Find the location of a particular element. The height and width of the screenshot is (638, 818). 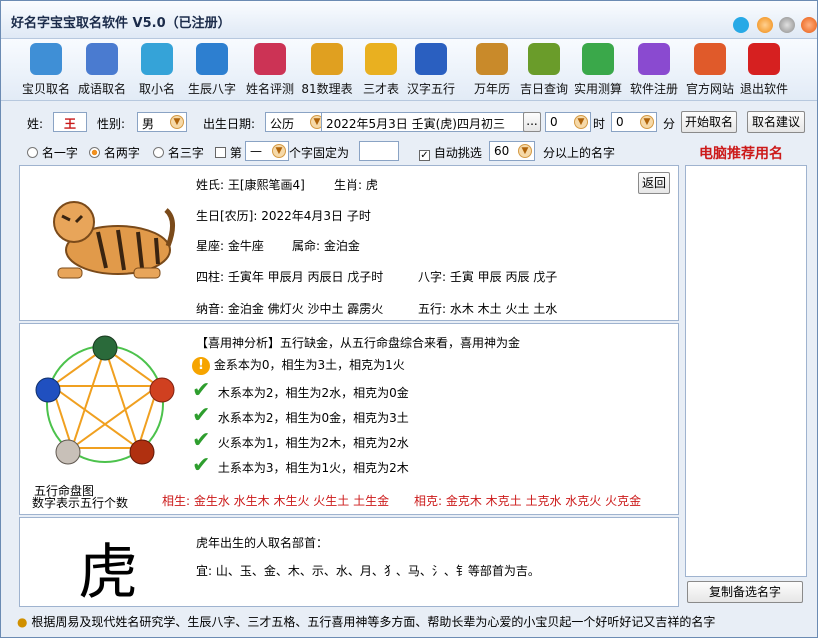

toolbar-label: 汉字五行 is located at coordinates (430, 89).